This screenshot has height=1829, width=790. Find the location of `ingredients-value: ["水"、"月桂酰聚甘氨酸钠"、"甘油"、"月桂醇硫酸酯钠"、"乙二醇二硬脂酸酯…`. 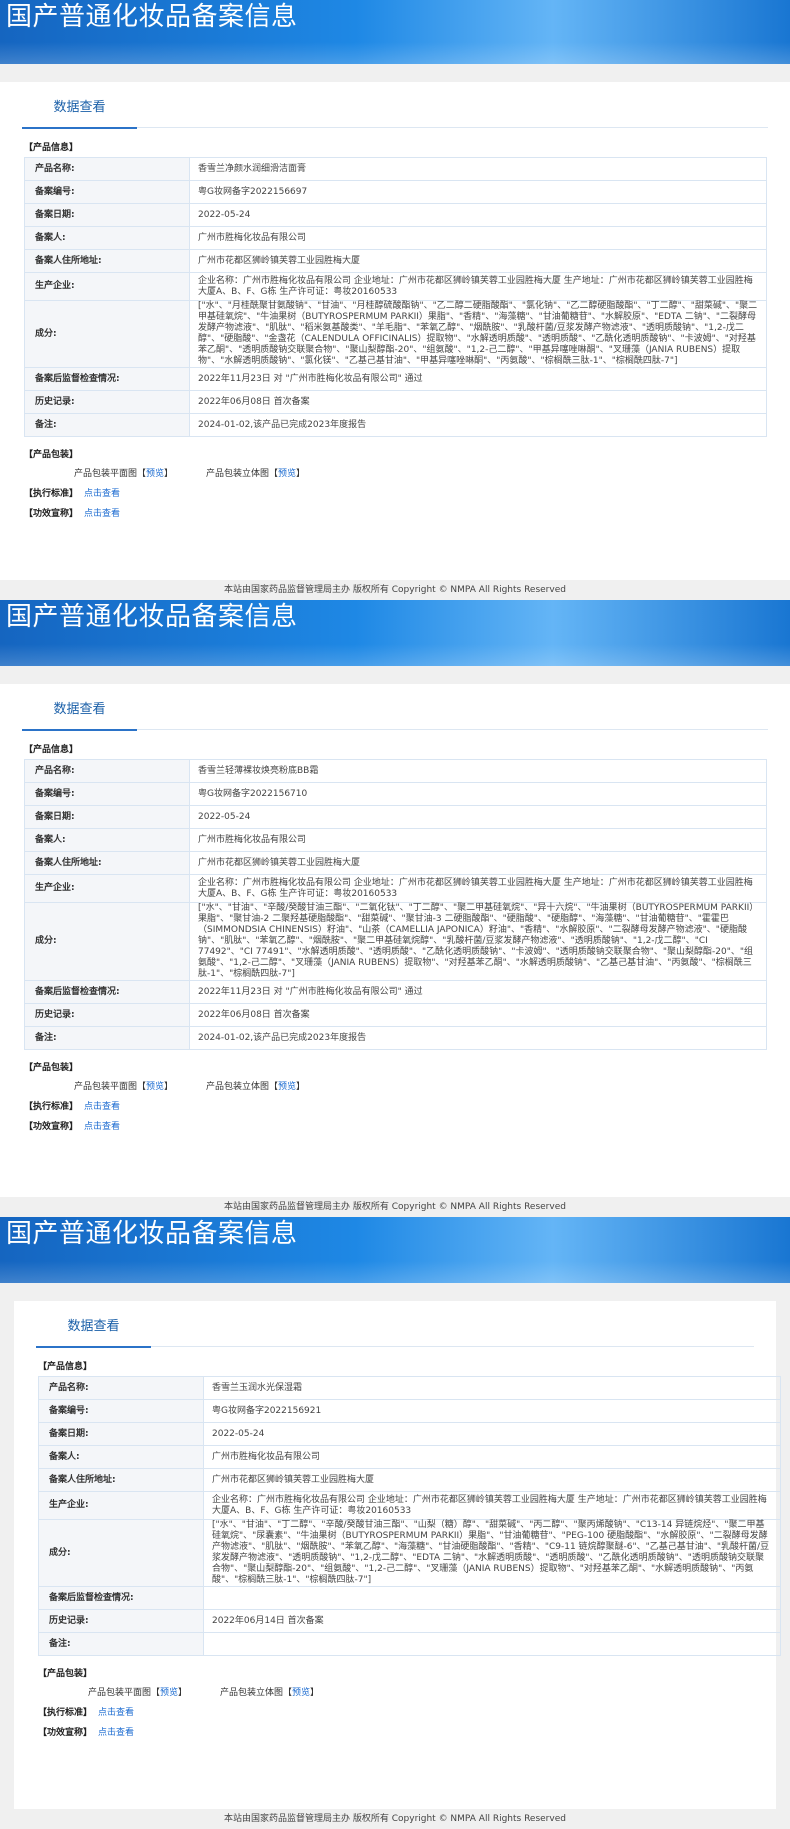

ingredients-value: ["水"、"月桂酰聚甘氨酸钠"、"甘油"、"月桂醇硫酸酯钠"、"乙二醇二硬脂酸酯… is located at coordinates (478, 334).